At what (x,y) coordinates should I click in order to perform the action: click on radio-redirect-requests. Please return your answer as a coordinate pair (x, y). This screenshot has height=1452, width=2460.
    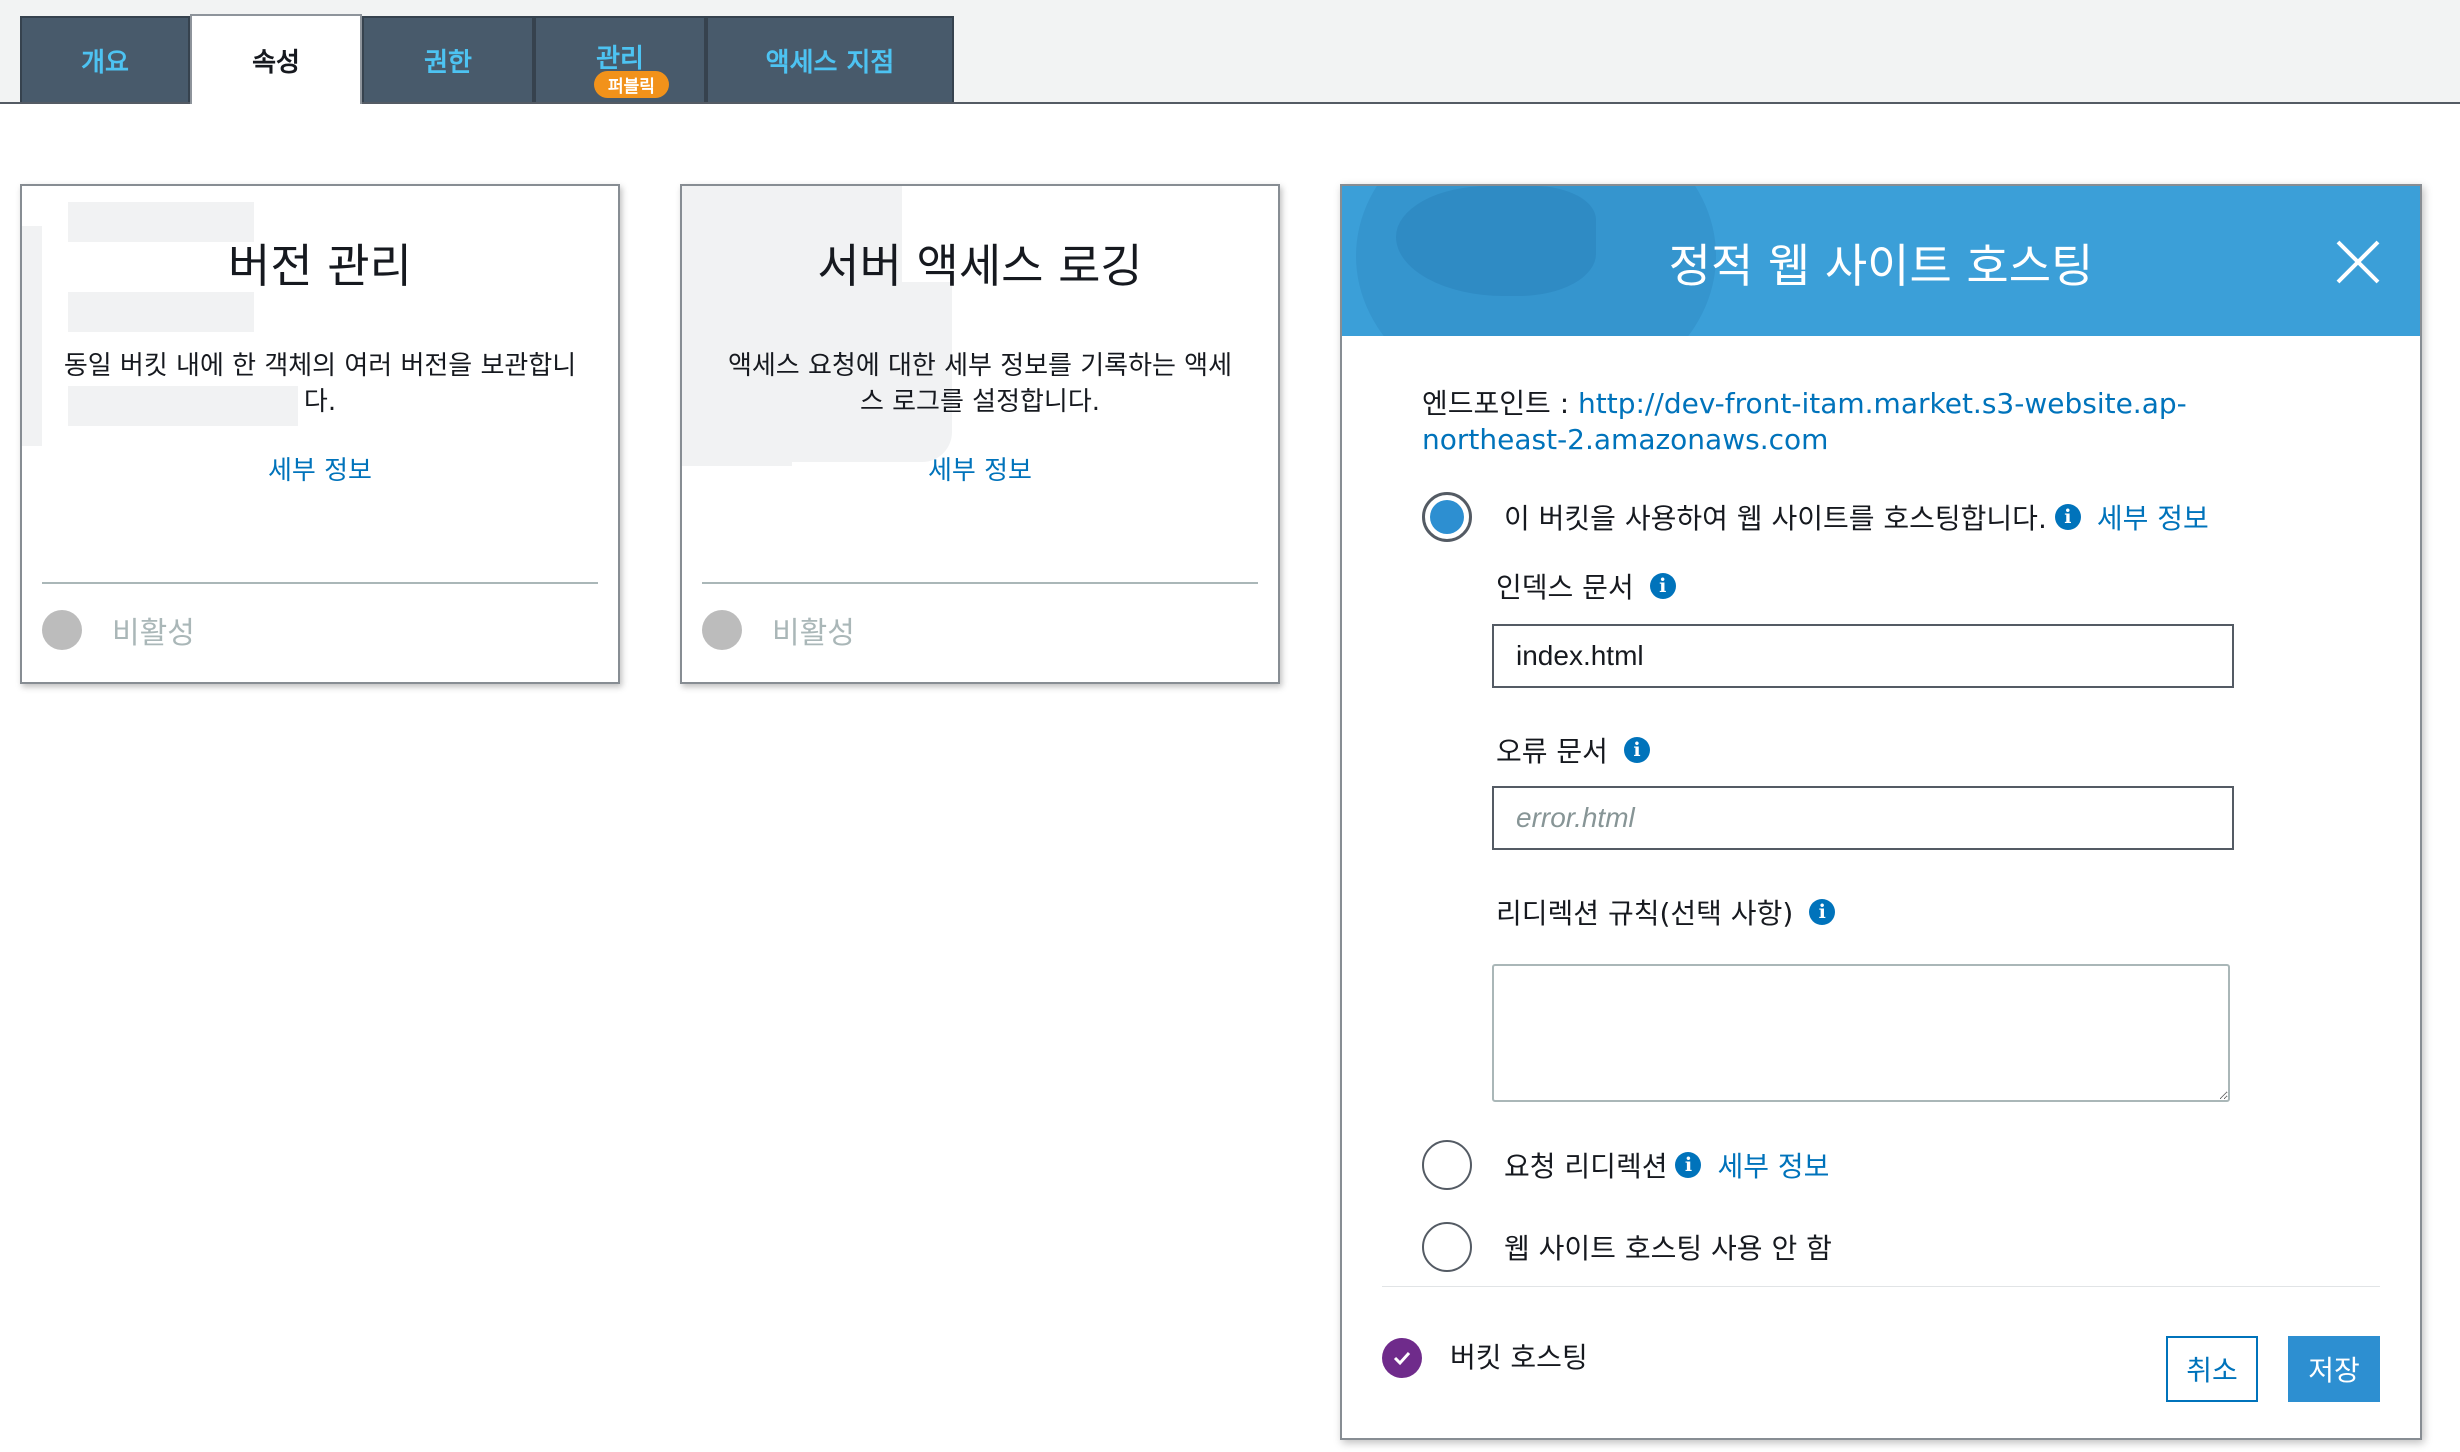
    Looking at the image, I should click on (1447, 1165).